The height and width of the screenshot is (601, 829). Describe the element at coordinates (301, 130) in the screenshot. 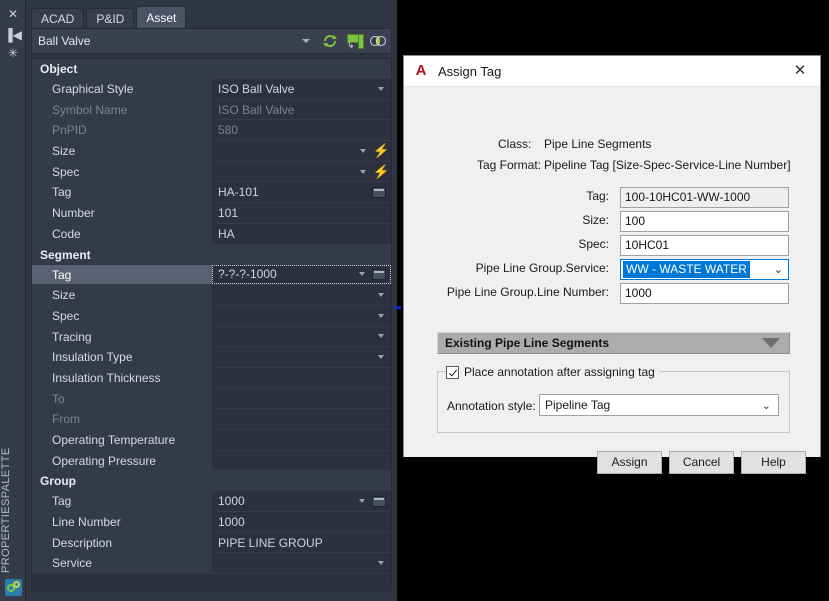

I see `property-value-cell: 580` at that location.